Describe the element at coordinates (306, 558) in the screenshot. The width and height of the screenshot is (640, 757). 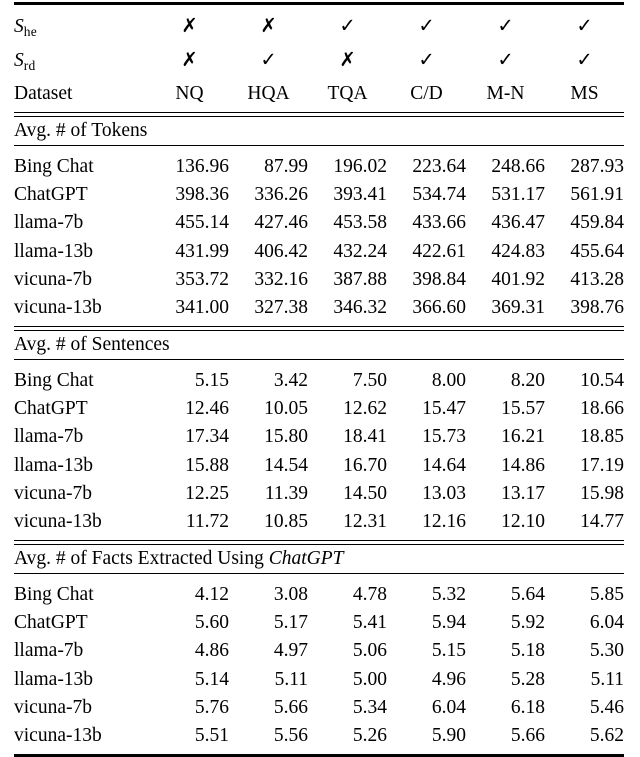
I see `section-title-emphasis-2: ChatGPT` at that location.